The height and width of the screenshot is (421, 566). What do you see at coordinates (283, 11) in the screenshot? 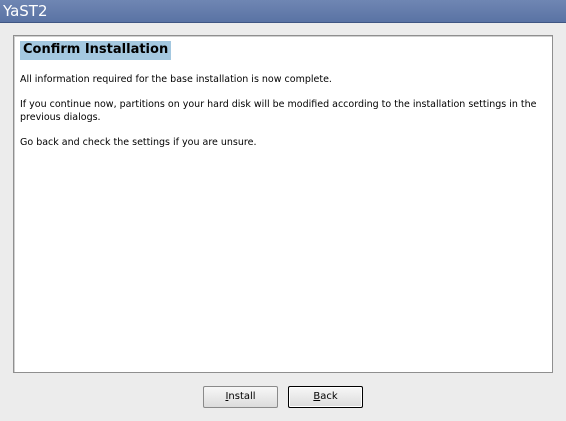
I see `title-bar: YaST2` at bounding box center [283, 11].